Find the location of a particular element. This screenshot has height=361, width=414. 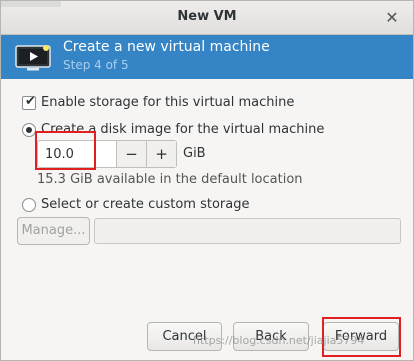

monitor-play-icon is located at coordinates (33, 58).